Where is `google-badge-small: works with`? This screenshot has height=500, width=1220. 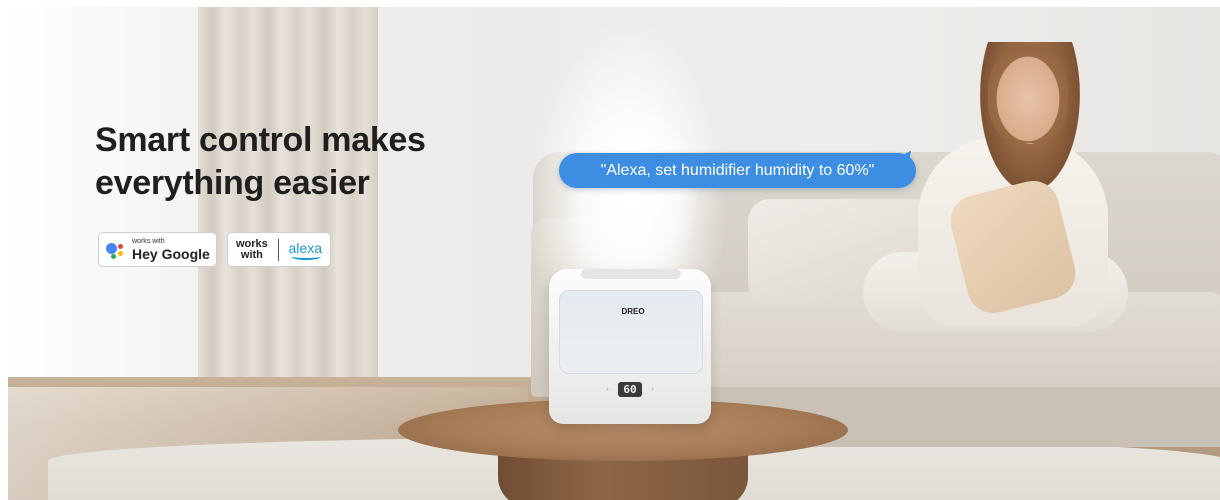
google-badge-small: works with is located at coordinates (148, 241).